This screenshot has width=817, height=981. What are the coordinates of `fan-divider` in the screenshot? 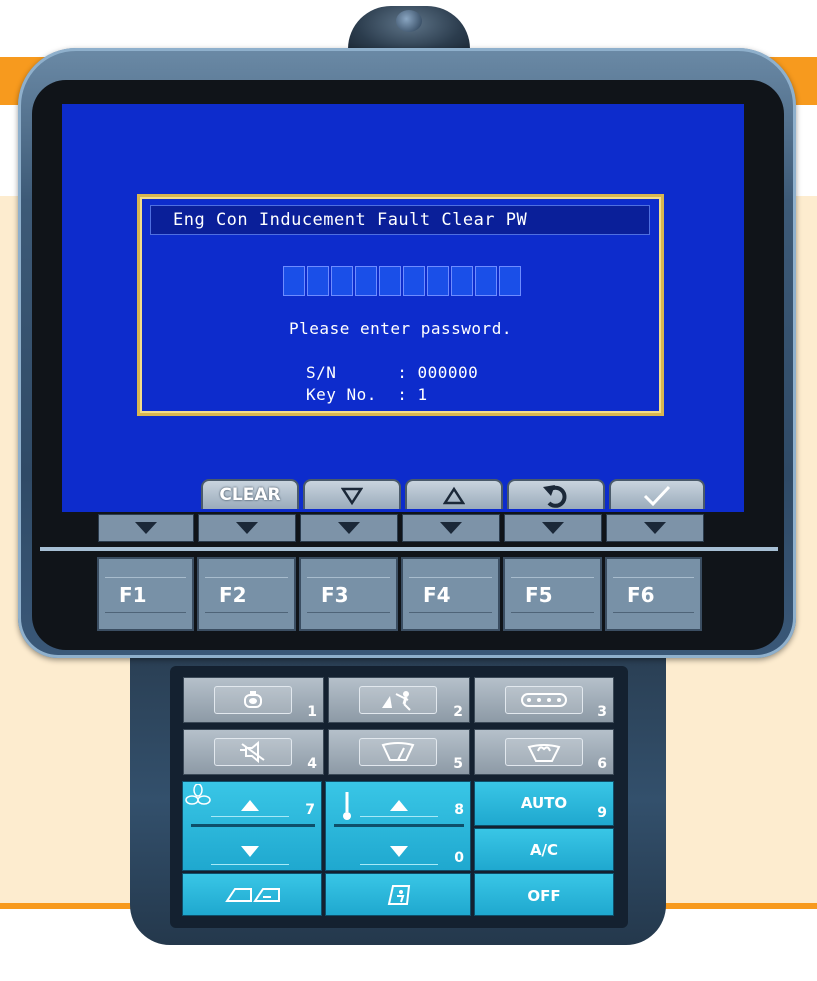 It's located at (253, 825).